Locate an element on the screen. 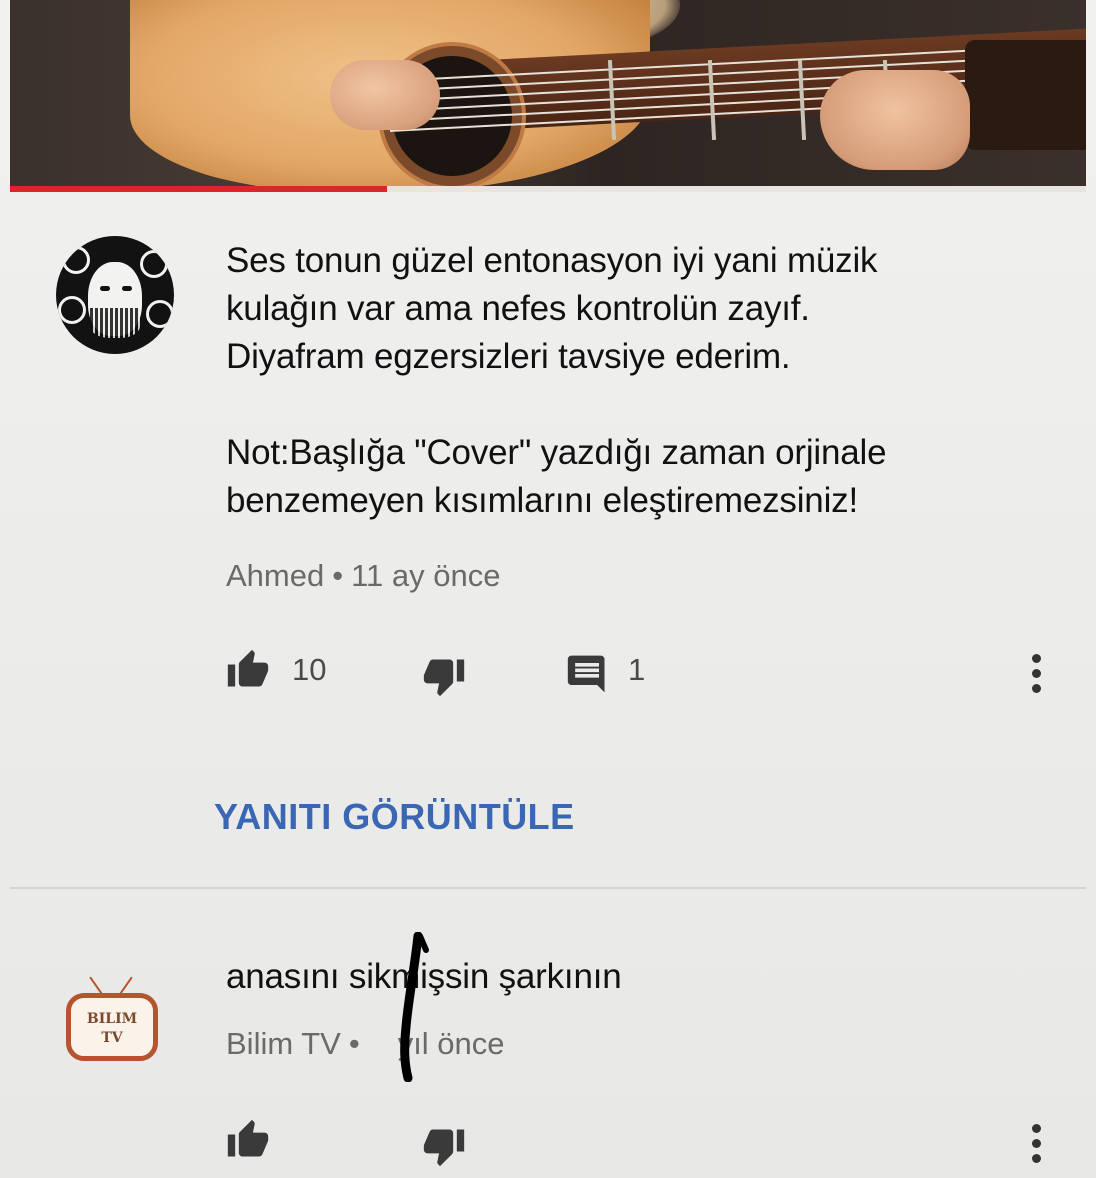 Image resolution: width=1096 pixels, height=1178 pixels. comment-actions: 10 1 is located at coordinates (646, 673).